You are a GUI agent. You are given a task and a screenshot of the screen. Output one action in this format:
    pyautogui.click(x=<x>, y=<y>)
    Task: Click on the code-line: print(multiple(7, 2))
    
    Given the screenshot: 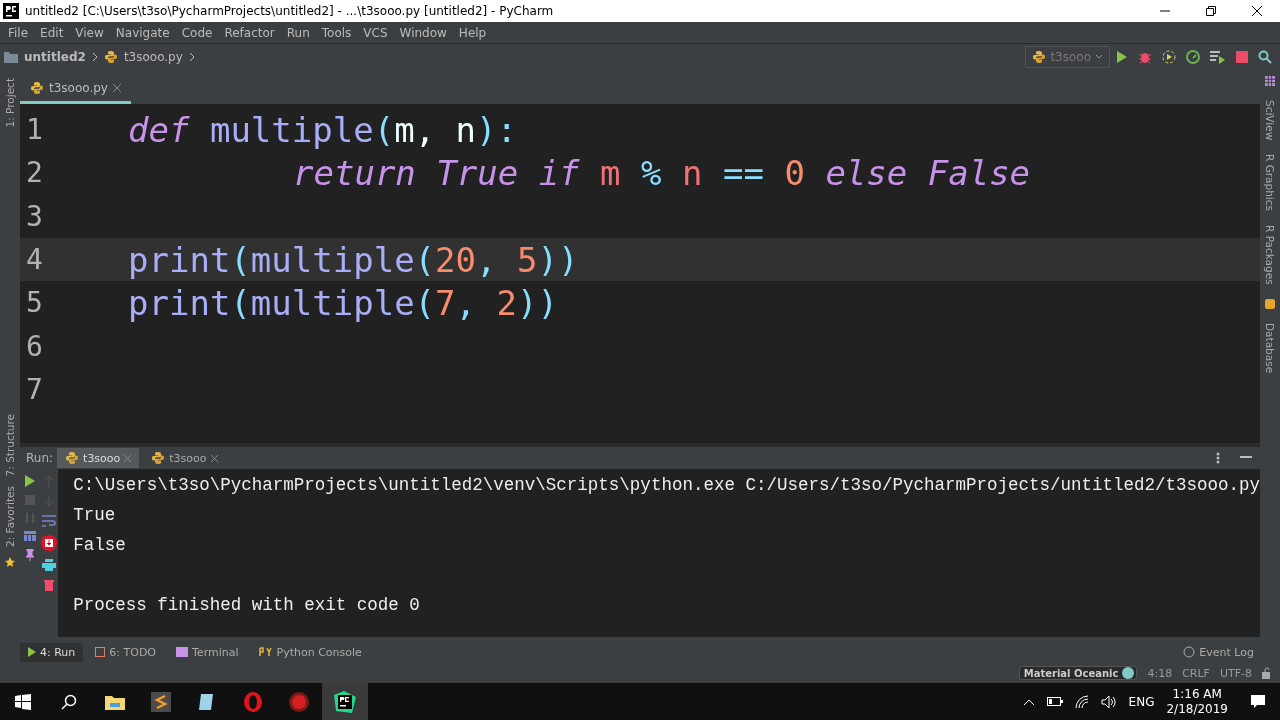 What is the action you would take?
    pyautogui.click(x=343, y=302)
    